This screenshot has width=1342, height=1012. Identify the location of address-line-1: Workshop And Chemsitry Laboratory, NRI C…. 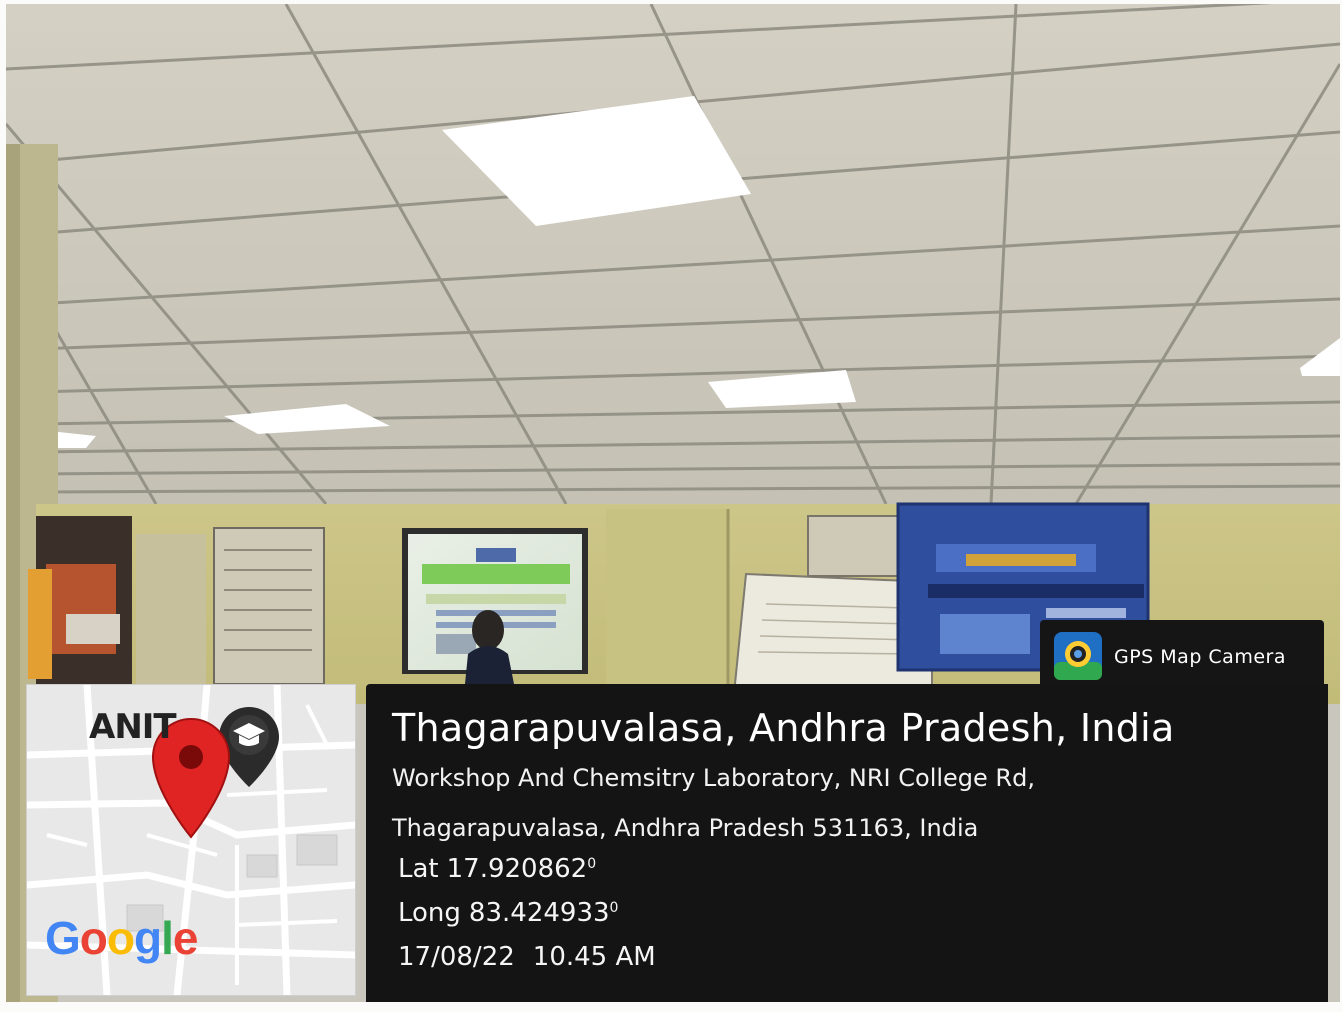
(713, 778).